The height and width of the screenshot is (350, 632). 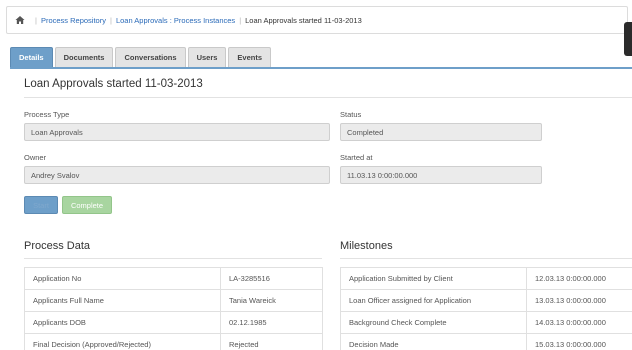 What do you see at coordinates (271, 300) in the screenshot?
I see `process-data-value: Tania Wareick` at bounding box center [271, 300].